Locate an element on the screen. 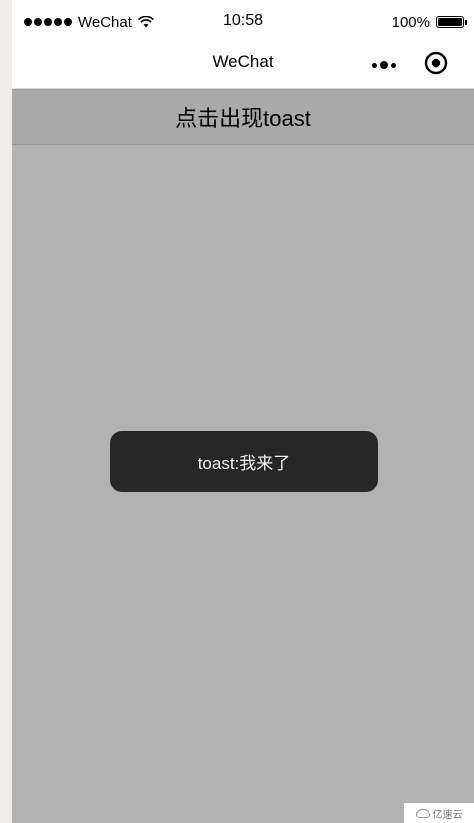 Image resolution: width=474 pixels, height=823 pixels. toast-message: toast:我来了 is located at coordinates (244, 461).